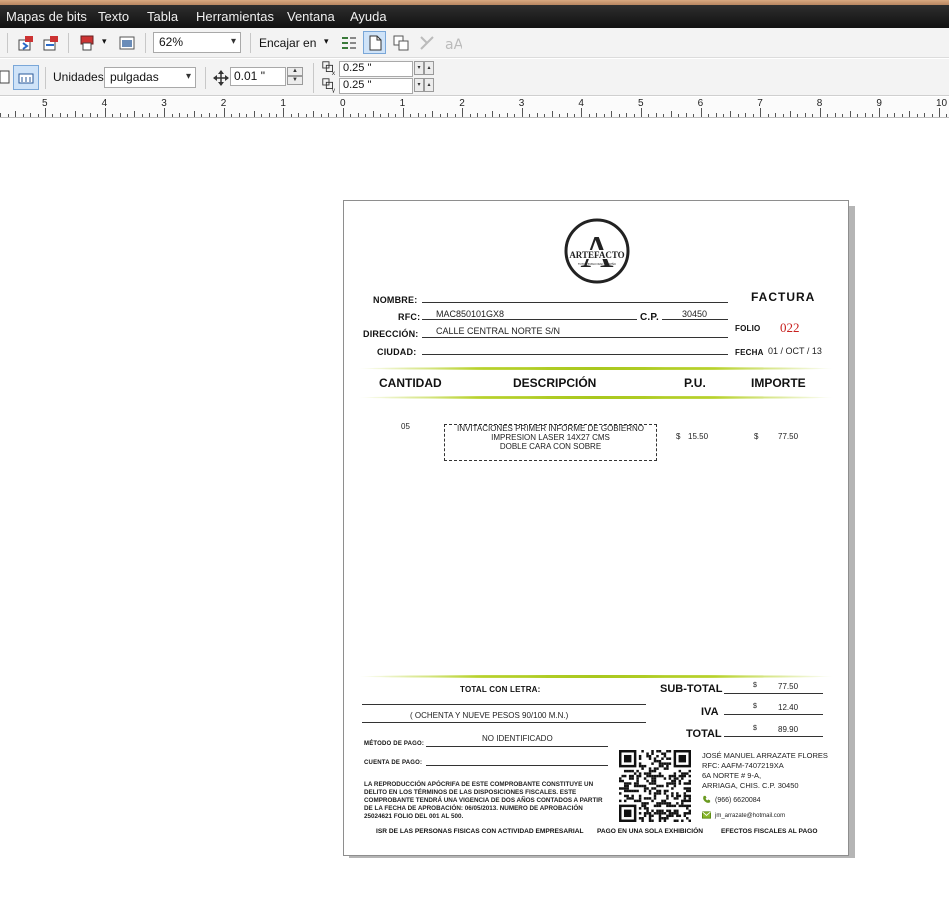 The width and height of the screenshot is (949, 915). What do you see at coordinates (162, 16) in the screenshot?
I see `menu-tabla: Tabla` at bounding box center [162, 16].